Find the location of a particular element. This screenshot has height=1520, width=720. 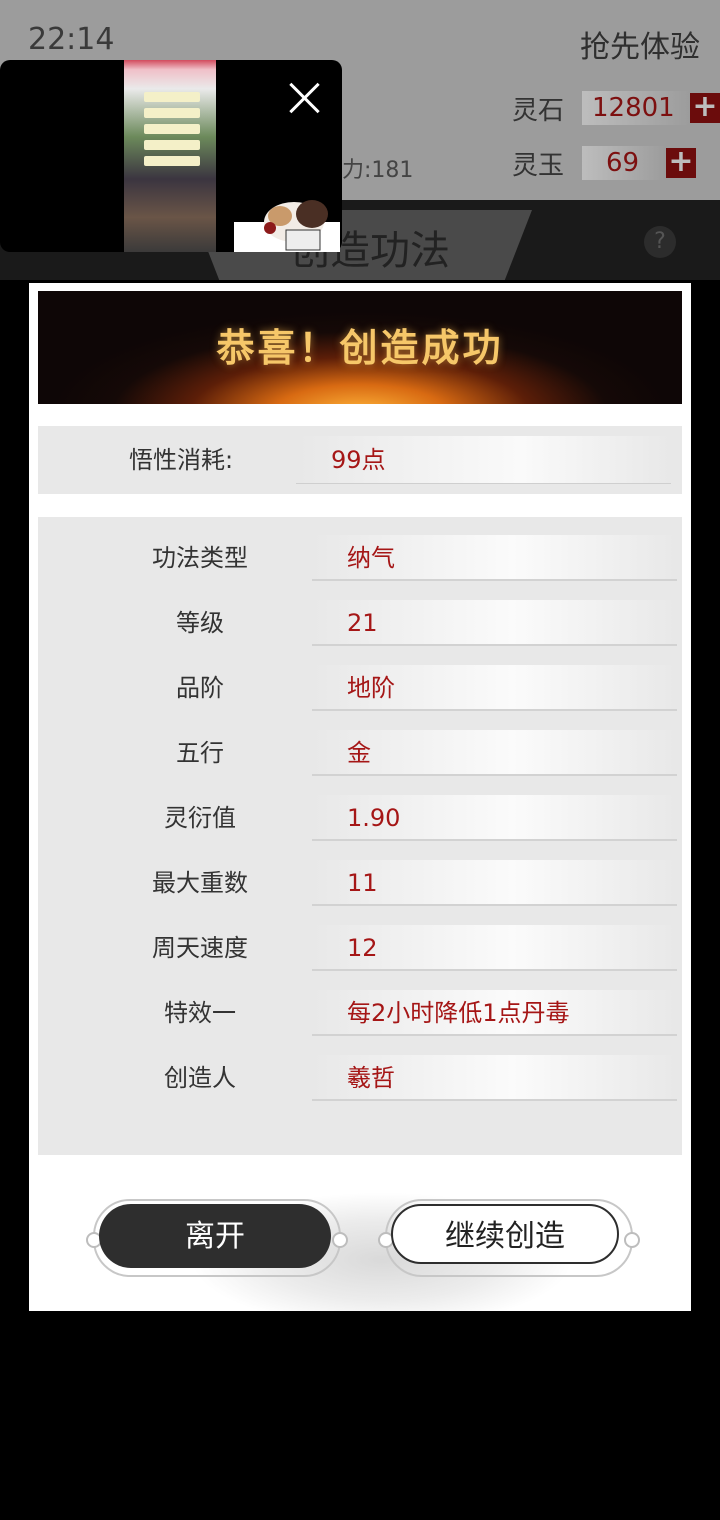

stat-row-creator: 创造人 羲哲 is located at coordinates (360, 1078).